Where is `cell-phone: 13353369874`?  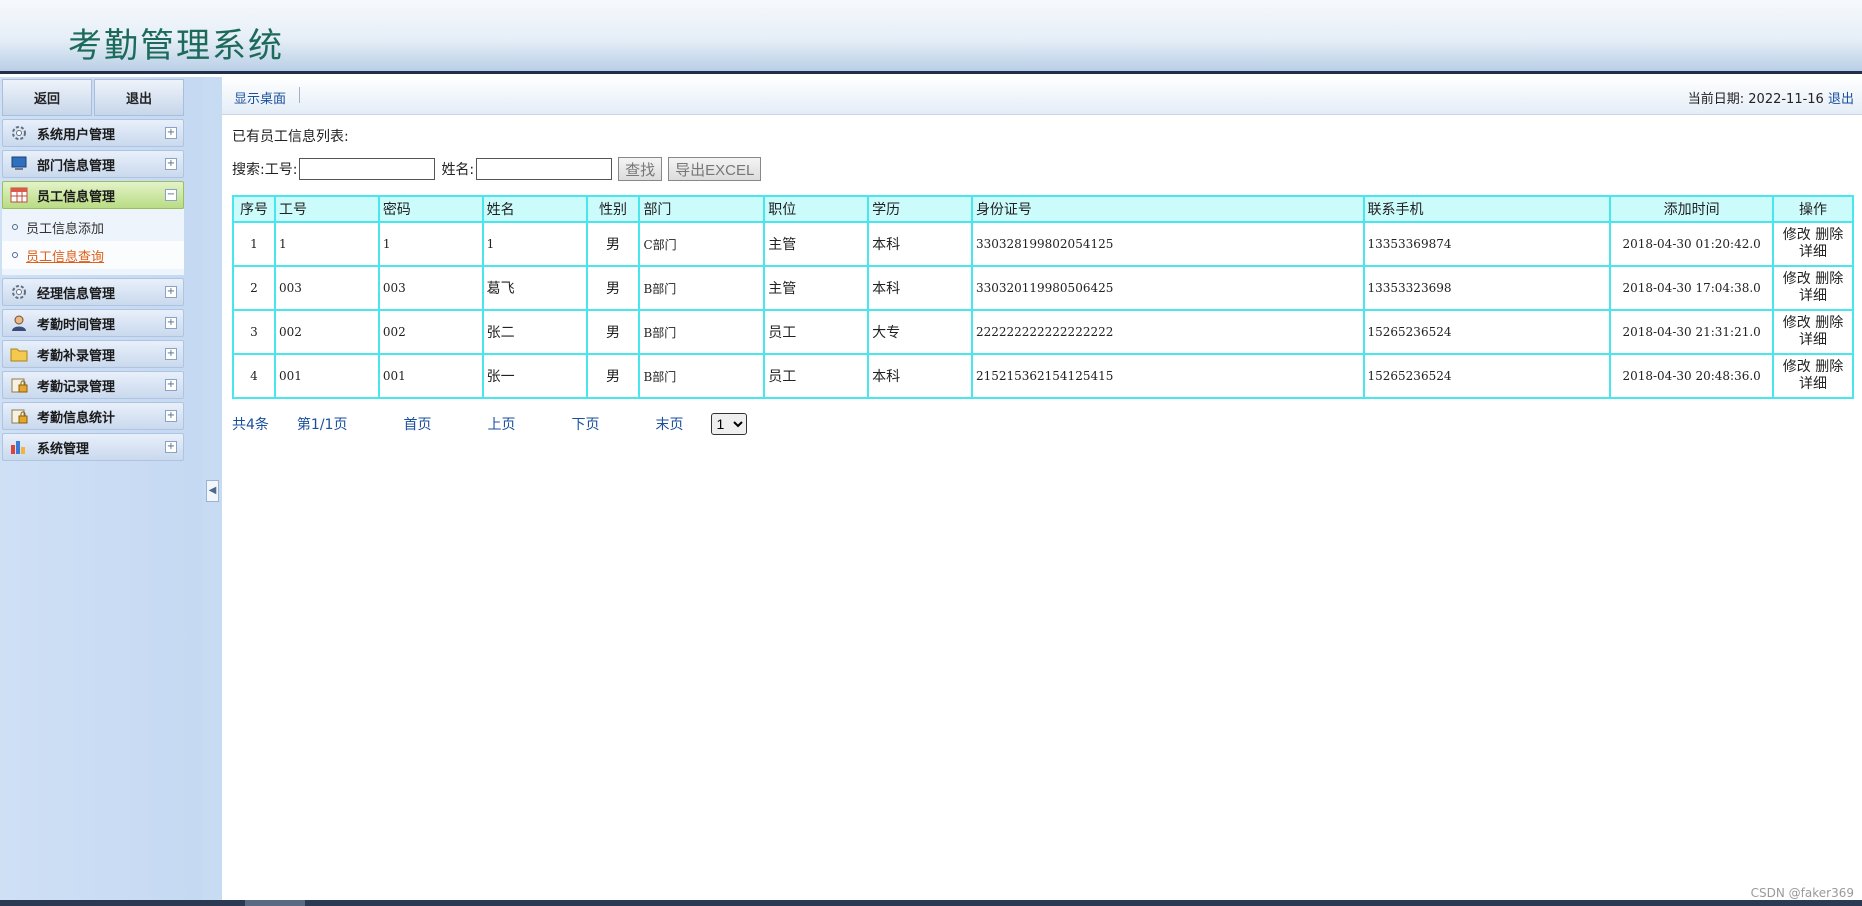
cell-phone: 13353369874 is located at coordinates (1487, 244).